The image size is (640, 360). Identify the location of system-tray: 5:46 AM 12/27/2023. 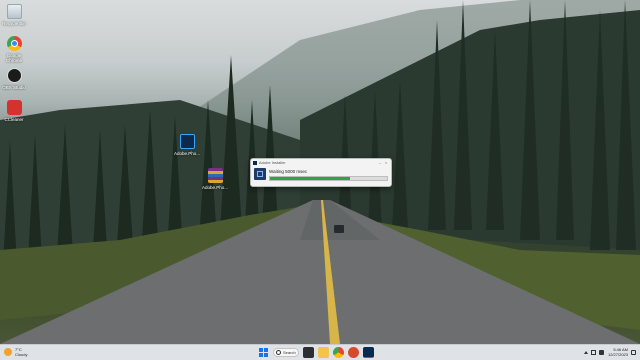
(608, 352).